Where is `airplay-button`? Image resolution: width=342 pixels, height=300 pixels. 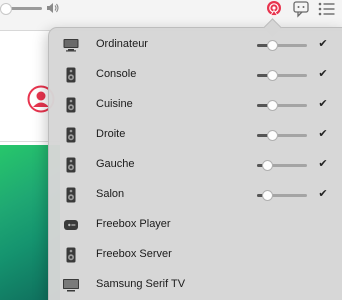
airplay-button is located at coordinates (274, 9).